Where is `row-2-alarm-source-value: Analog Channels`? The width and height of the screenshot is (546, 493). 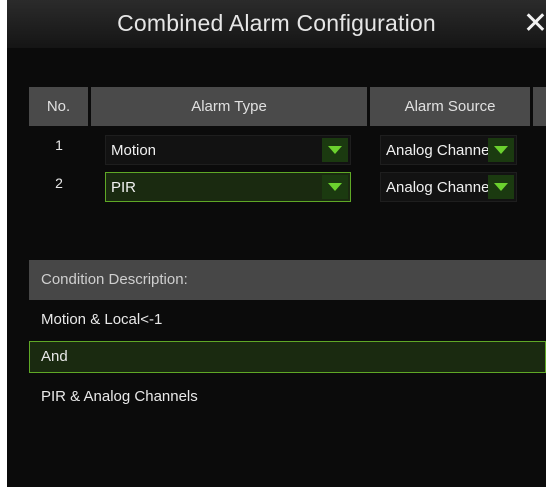 row-2-alarm-source-value: Analog Channels is located at coordinates (438, 187).